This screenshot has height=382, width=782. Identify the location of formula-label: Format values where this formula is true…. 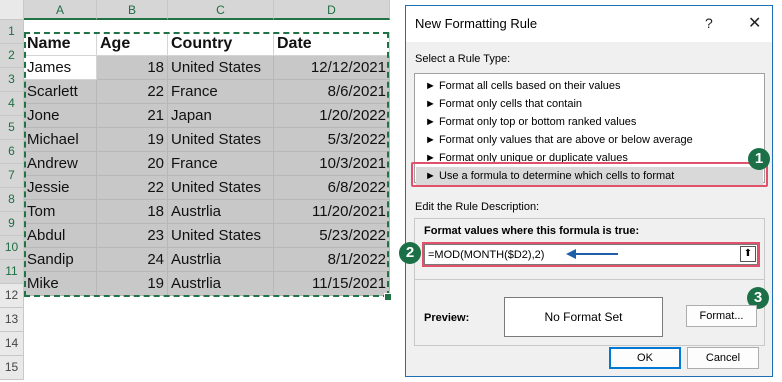
(532, 231).